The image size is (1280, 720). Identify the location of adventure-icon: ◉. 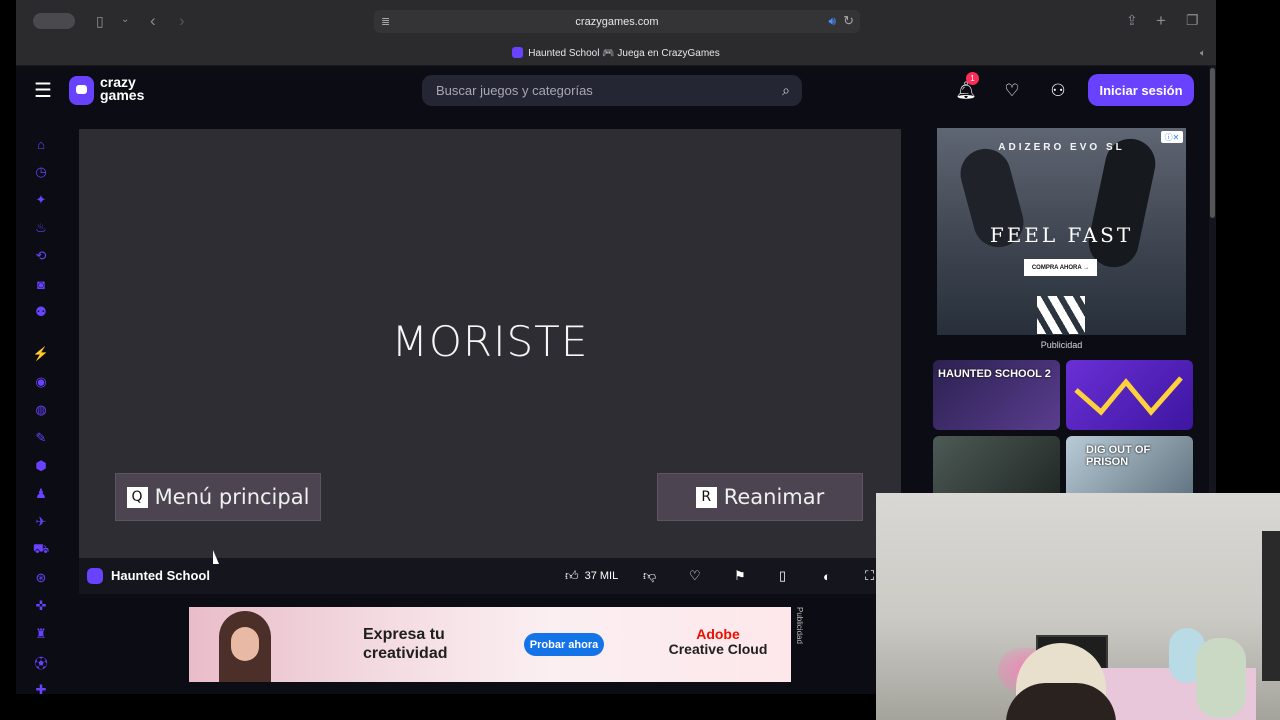
(41, 382).